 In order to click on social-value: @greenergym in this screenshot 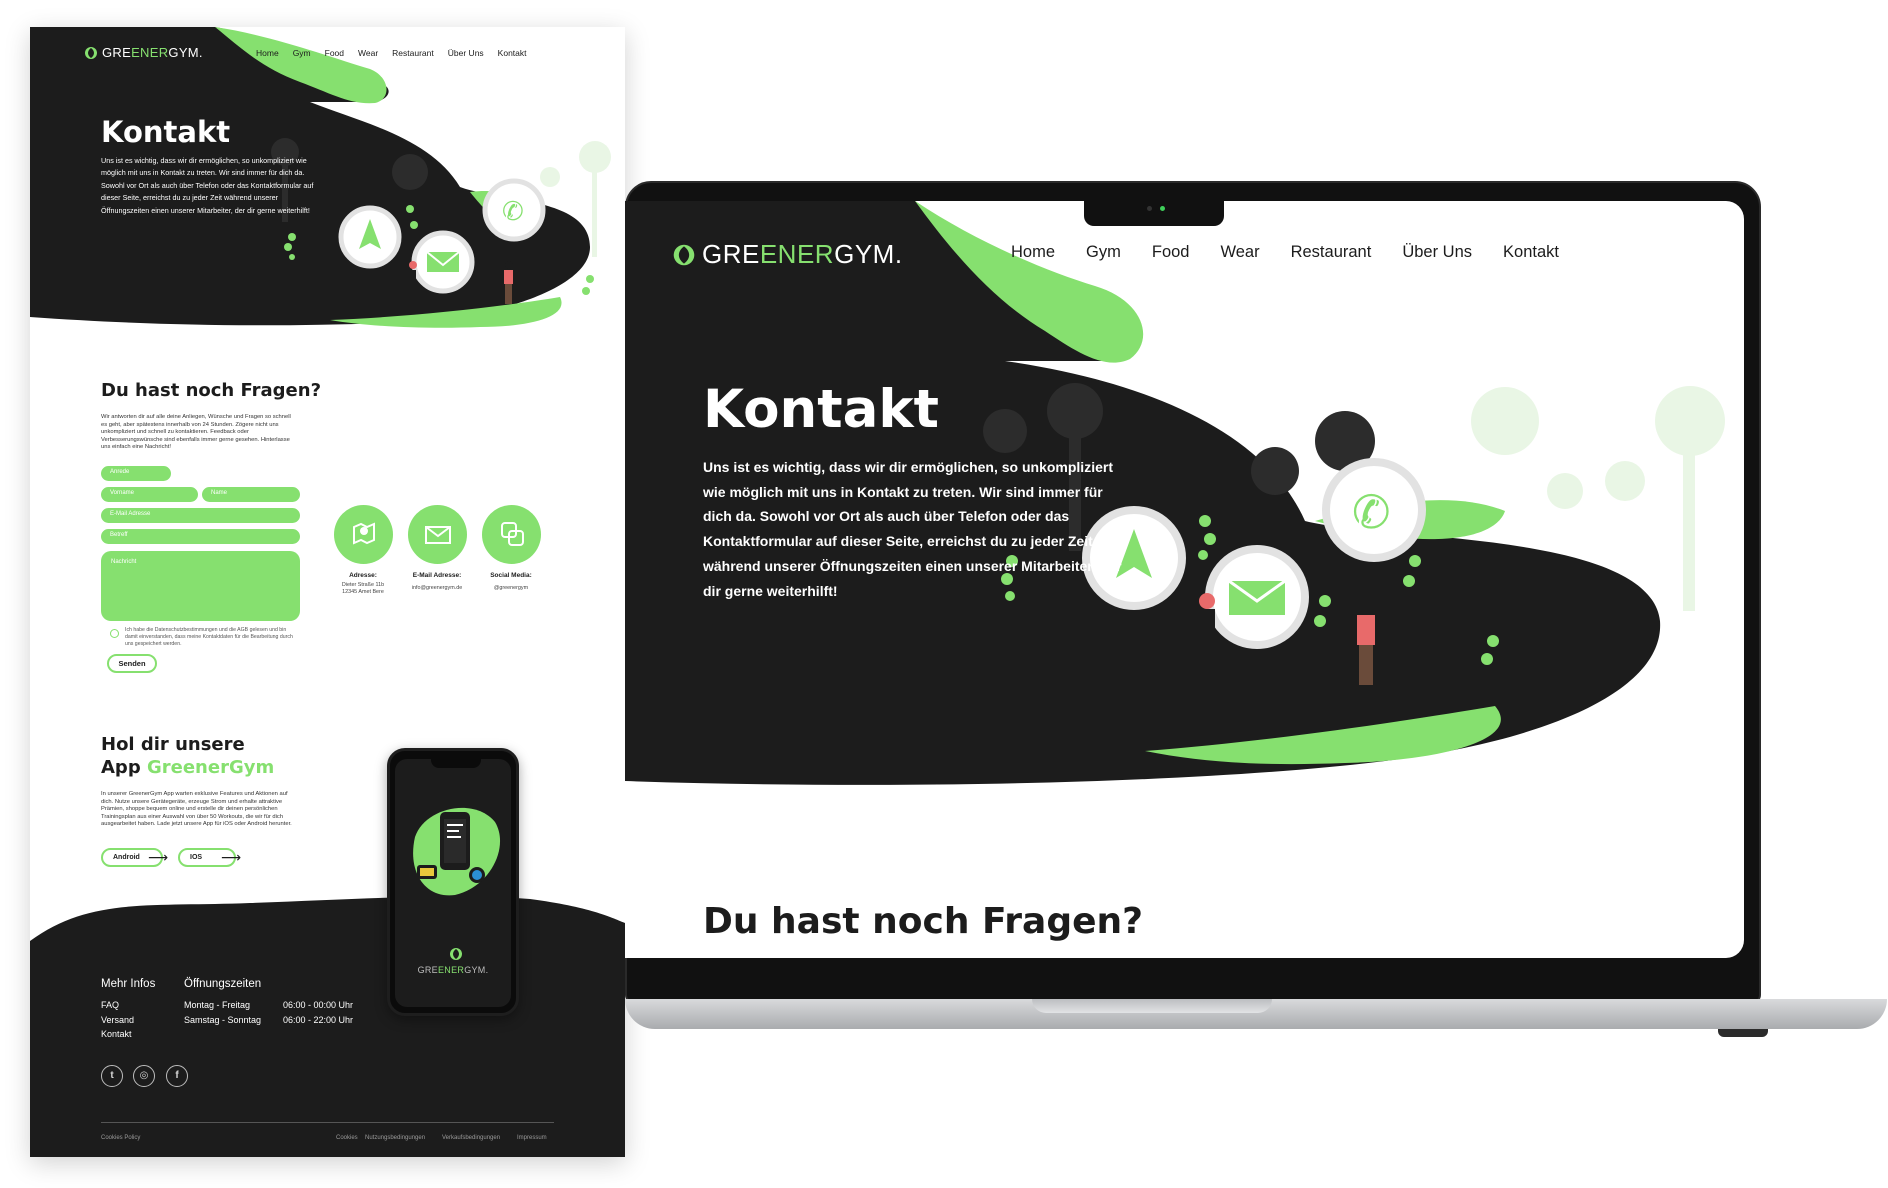, I will do `click(511, 588)`.